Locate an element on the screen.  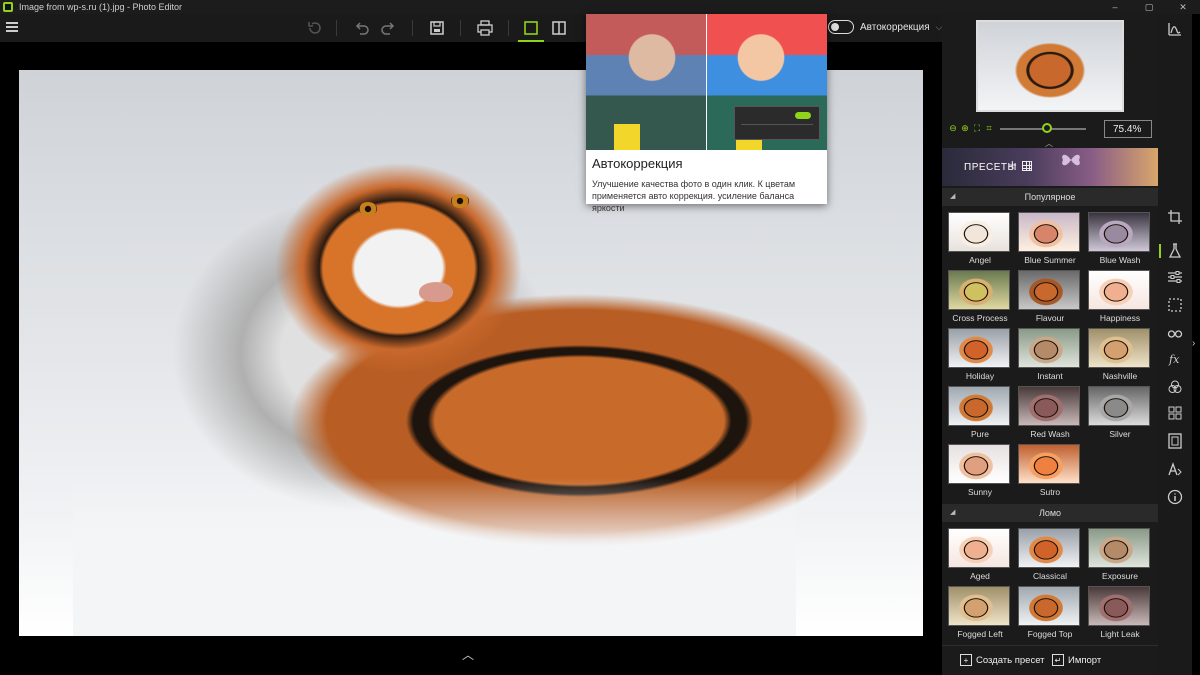
popup-title: Автокоррекция is located at coordinates (637, 163).